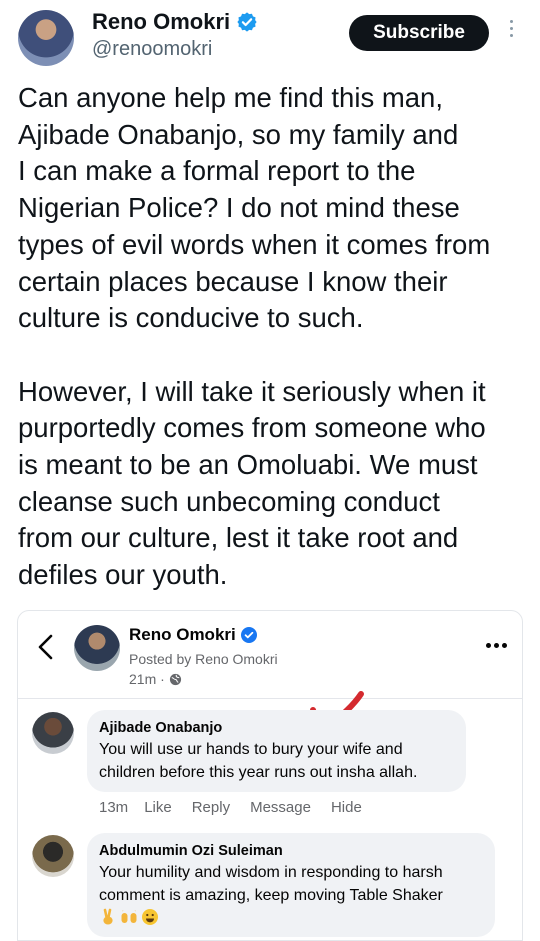  Describe the element at coordinates (114, 807) in the screenshot. I see `comment-time: 13m` at that location.